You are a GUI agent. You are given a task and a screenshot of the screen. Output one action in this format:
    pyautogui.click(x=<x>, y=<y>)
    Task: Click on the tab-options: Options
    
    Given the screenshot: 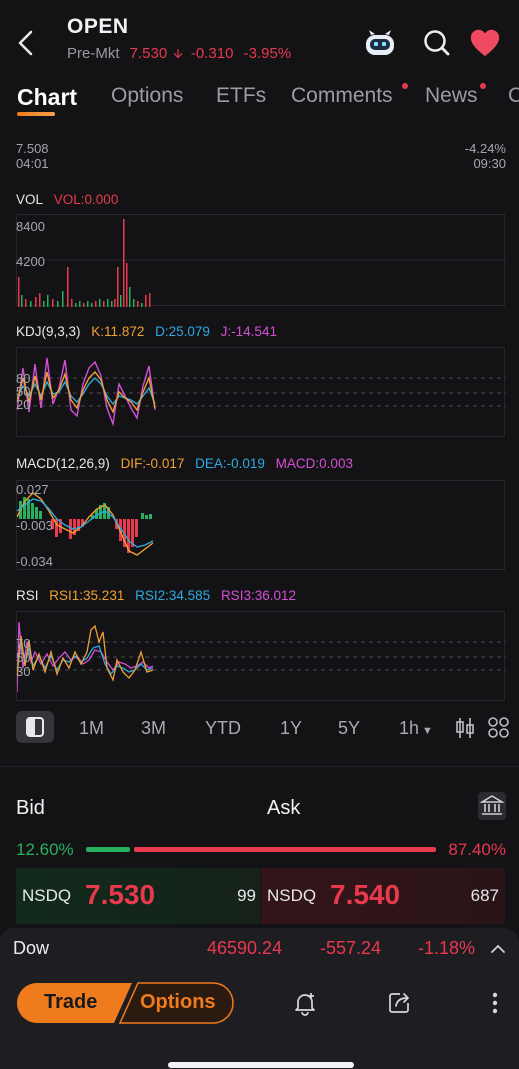 What is the action you would take?
    pyautogui.click(x=147, y=96)
    